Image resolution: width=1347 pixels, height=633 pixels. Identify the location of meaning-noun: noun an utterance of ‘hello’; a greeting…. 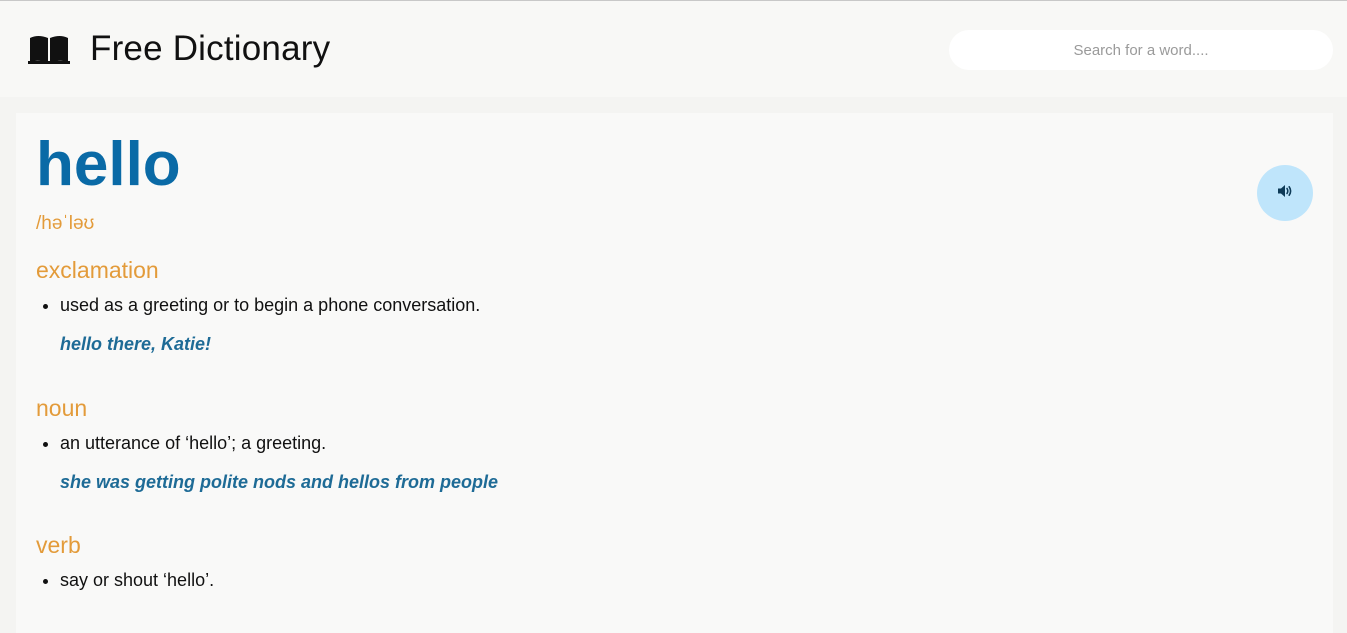
(636, 444).